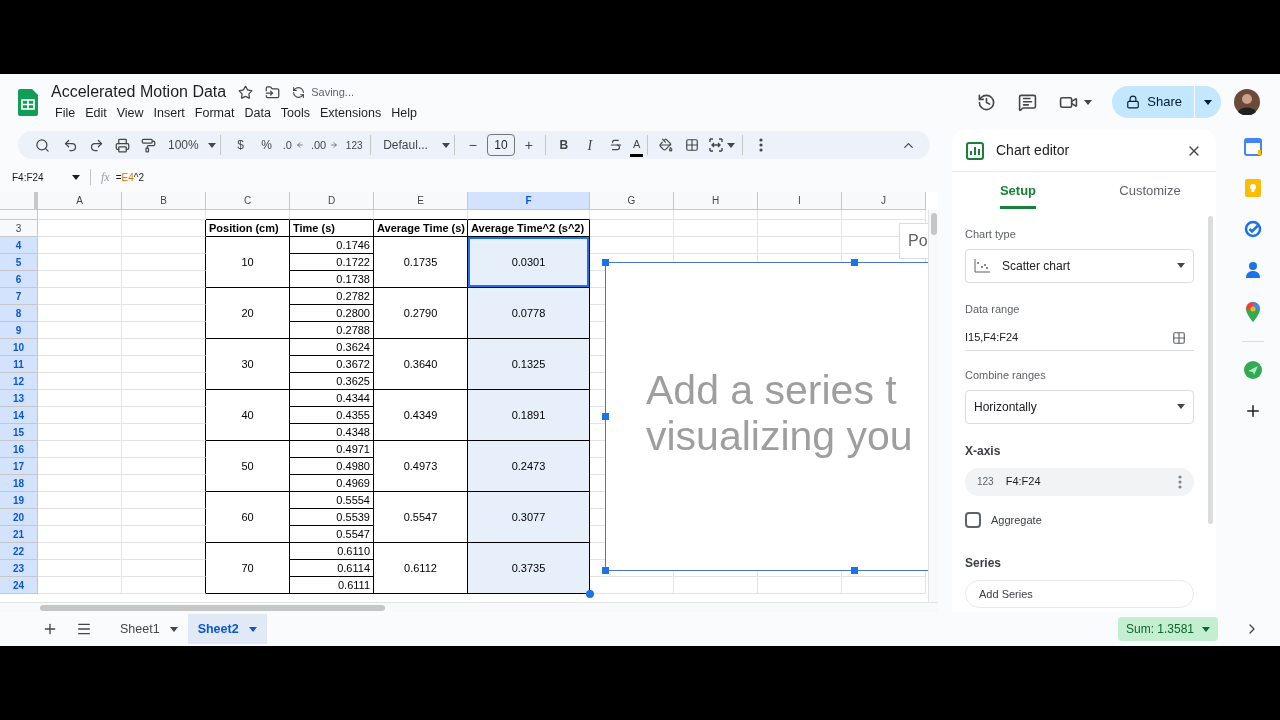 Image resolution: width=1280 pixels, height=720 pixels. I want to click on name-box: F4:F24, so click(46, 177).